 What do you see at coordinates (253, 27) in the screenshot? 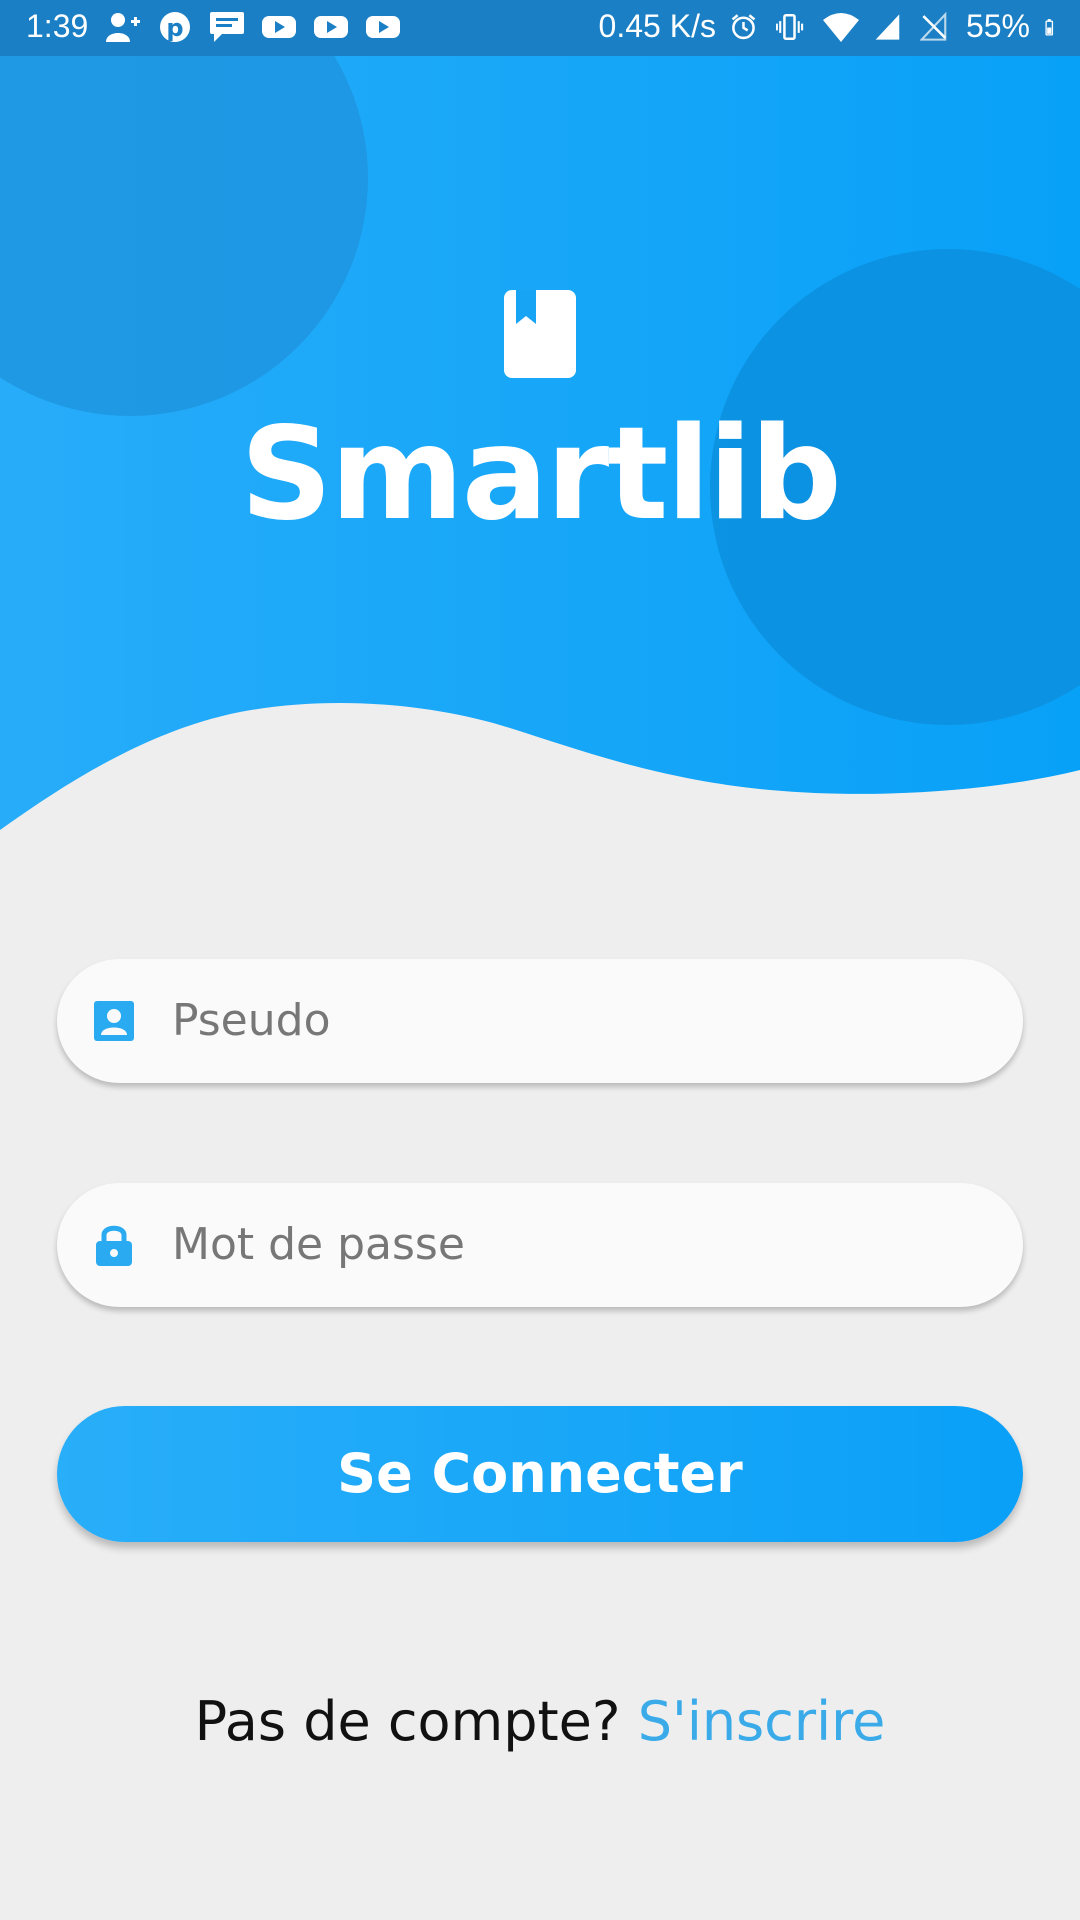
I see `notification-icons: p` at bounding box center [253, 27].